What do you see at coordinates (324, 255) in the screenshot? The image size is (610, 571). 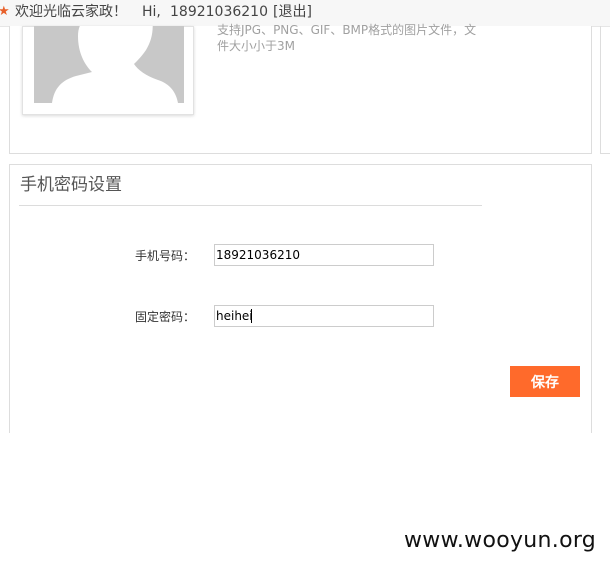 I see `phone-input` at bounding box center [324, 255].